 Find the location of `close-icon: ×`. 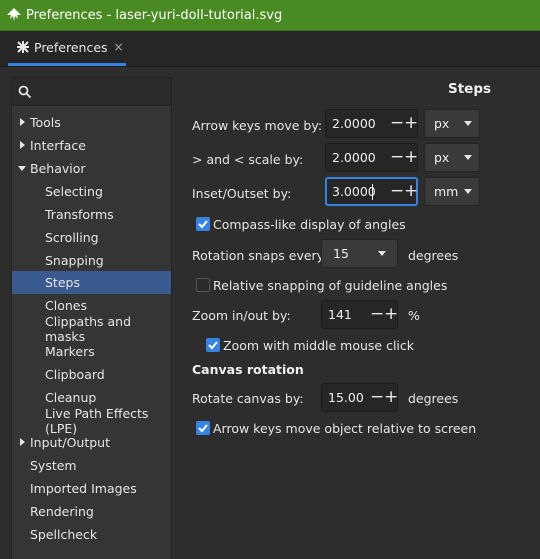

close-icon: × is located at coordinates (119, 47).